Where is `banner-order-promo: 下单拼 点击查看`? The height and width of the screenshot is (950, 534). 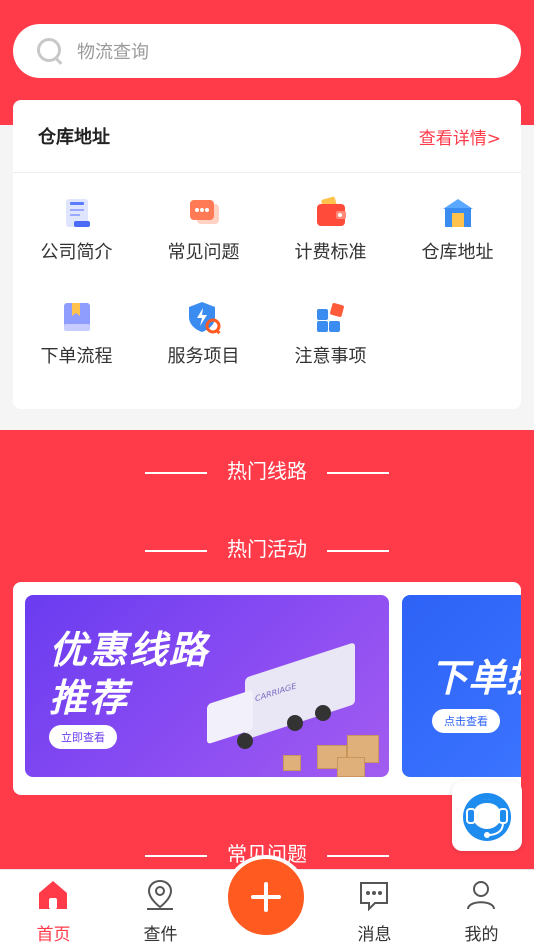
banner-order-promo: 下单拼 点击查看 is located at coordinates (461, 686).